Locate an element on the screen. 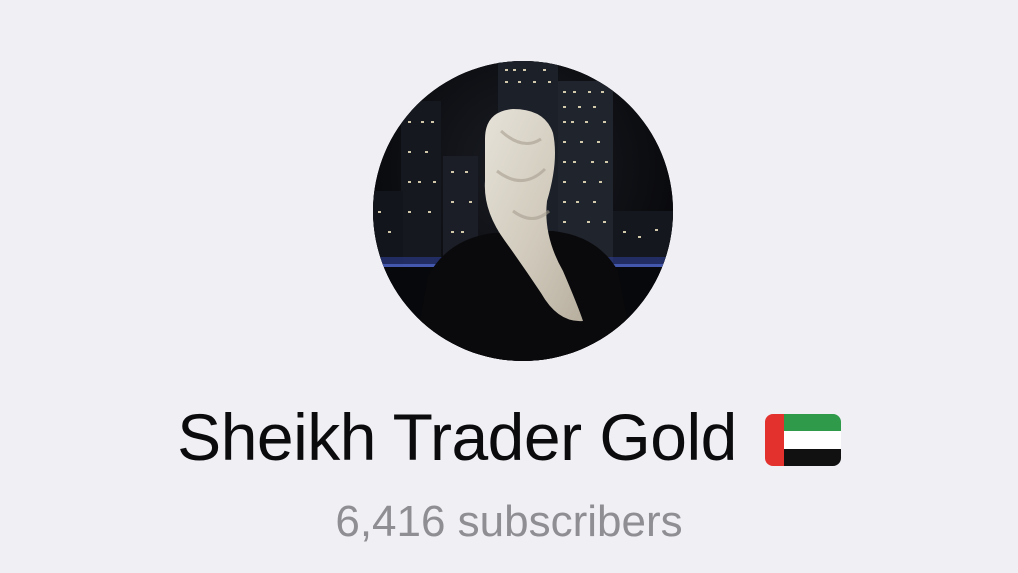 The image size is (1018, 573). subscriber-count: 6,416 subscribers is located at coordinates (509, 521).